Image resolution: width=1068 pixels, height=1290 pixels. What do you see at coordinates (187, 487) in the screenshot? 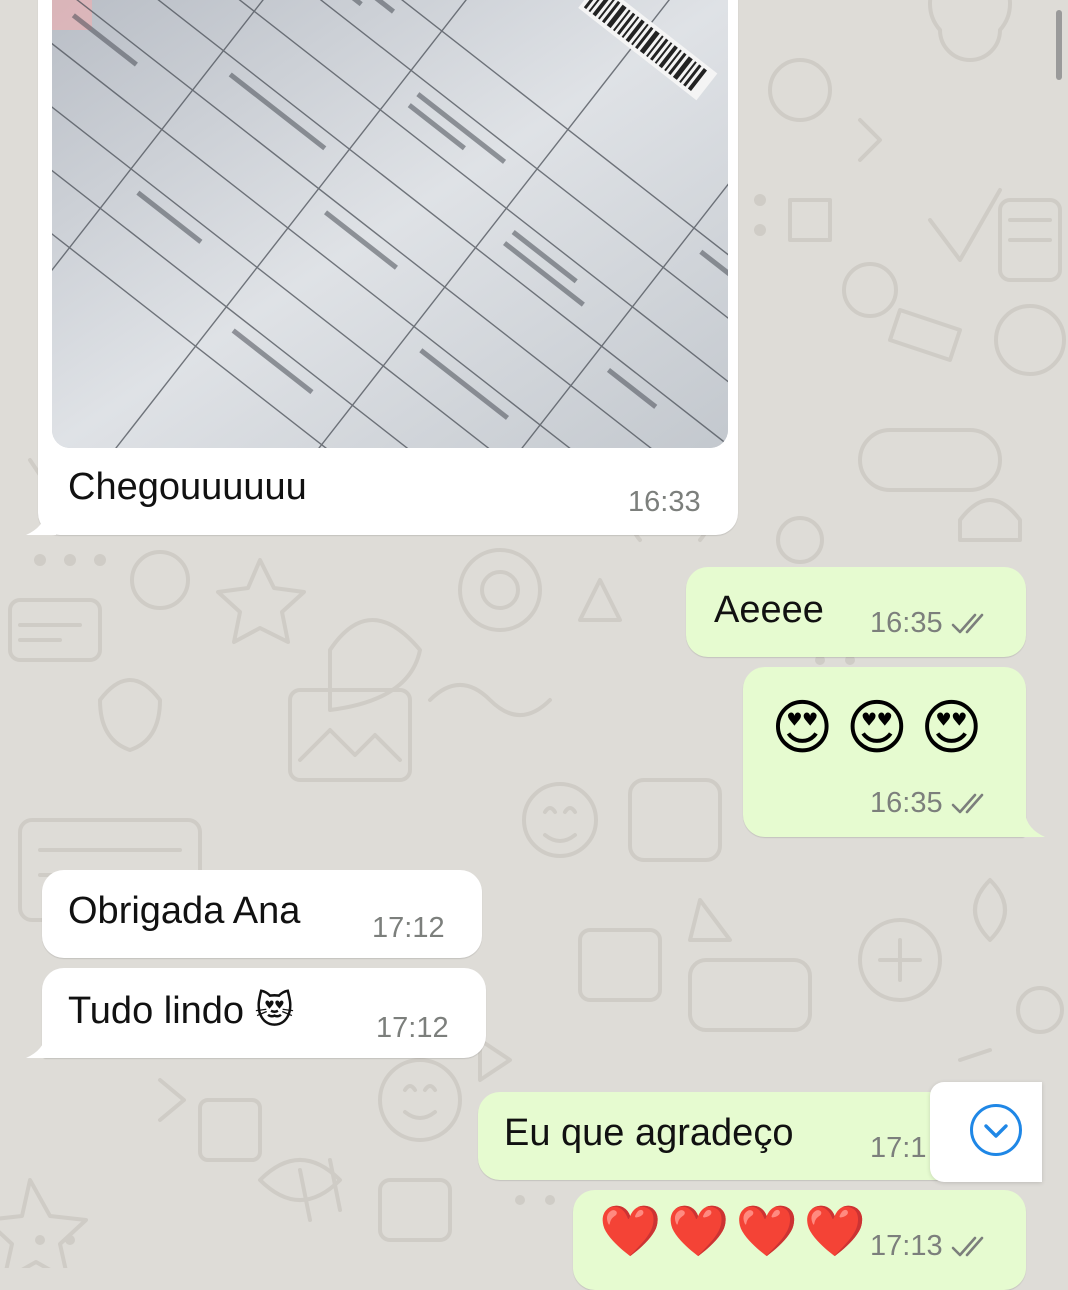
I see `image-caption: Chegouuuuuu` at bounding box center [187, 487].